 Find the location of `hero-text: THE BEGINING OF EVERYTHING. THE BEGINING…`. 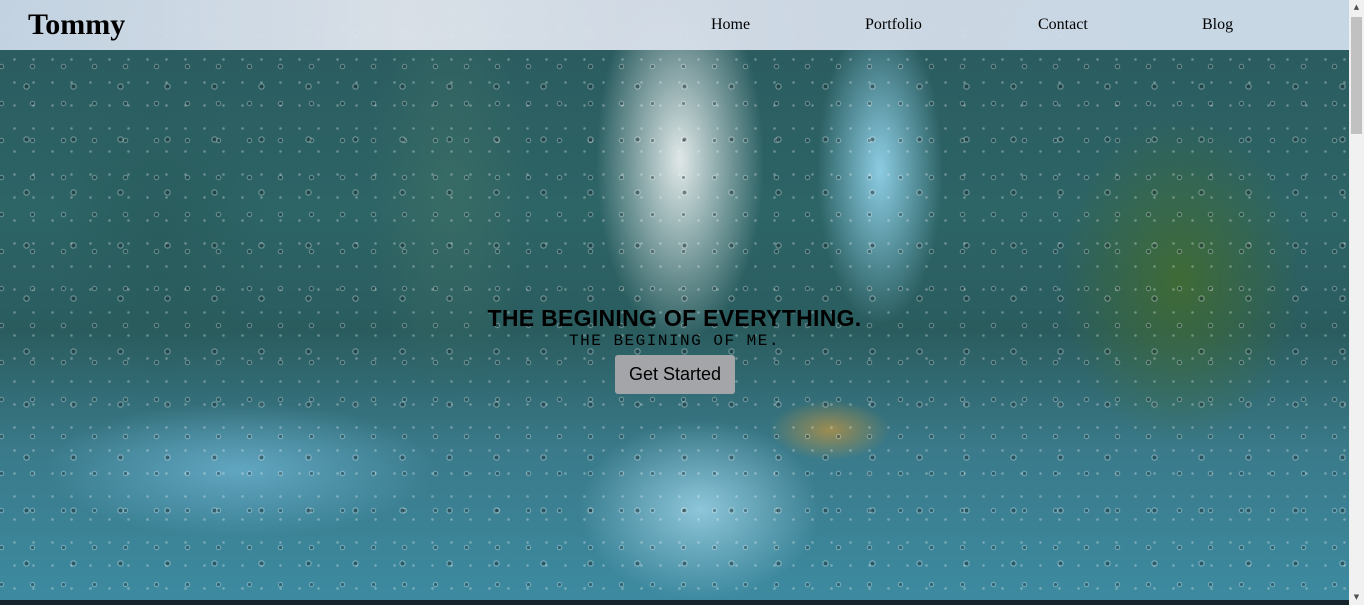

hero-text: THE BEGINING OF EVERYTHING. THE BEGINING… is located at coordinates (674, 327).